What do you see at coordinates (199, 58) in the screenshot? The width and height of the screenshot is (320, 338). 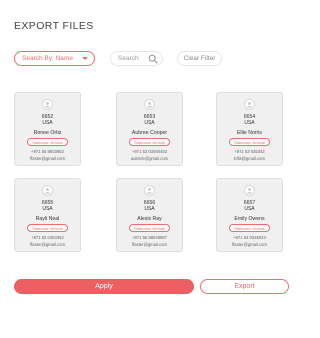 I see `clear-filter-button: Clear Filter` at bounding box center [199, 58].